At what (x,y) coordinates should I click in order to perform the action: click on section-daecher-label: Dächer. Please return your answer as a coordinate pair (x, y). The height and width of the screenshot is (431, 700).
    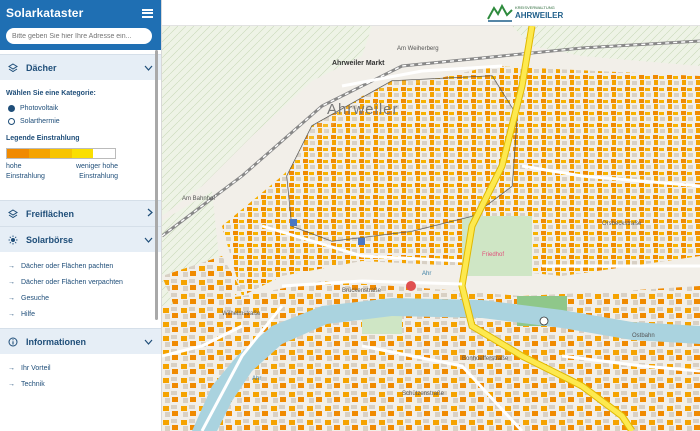
    Looking at the image, I should click on (41, 67).